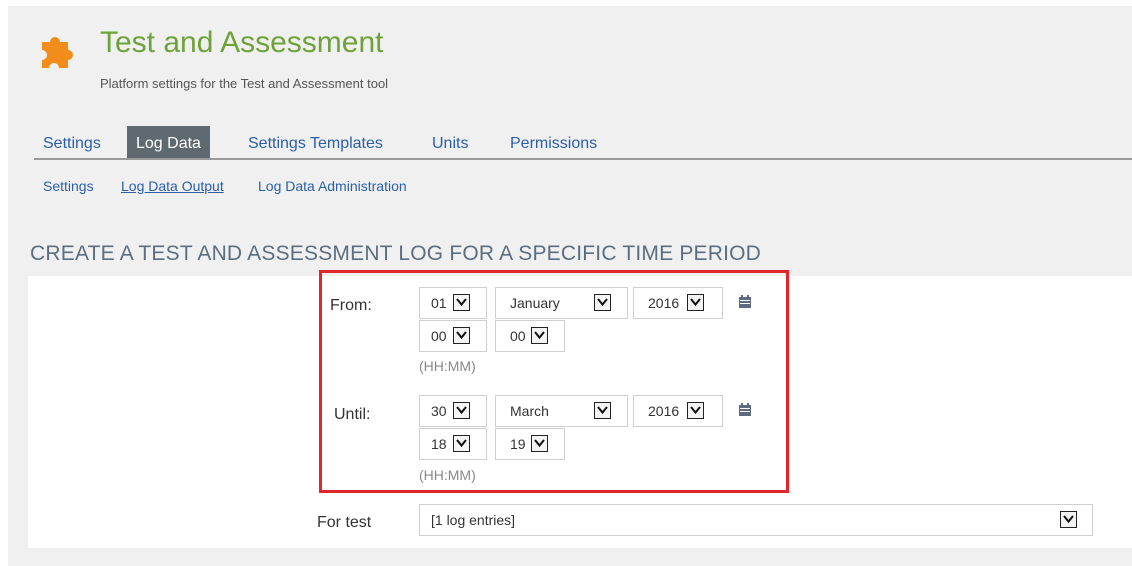 The image size is (1132, 566). Describe the element at coordinates (1068, 519) in the screenshot. I see `chevron-down-icon` at that location.